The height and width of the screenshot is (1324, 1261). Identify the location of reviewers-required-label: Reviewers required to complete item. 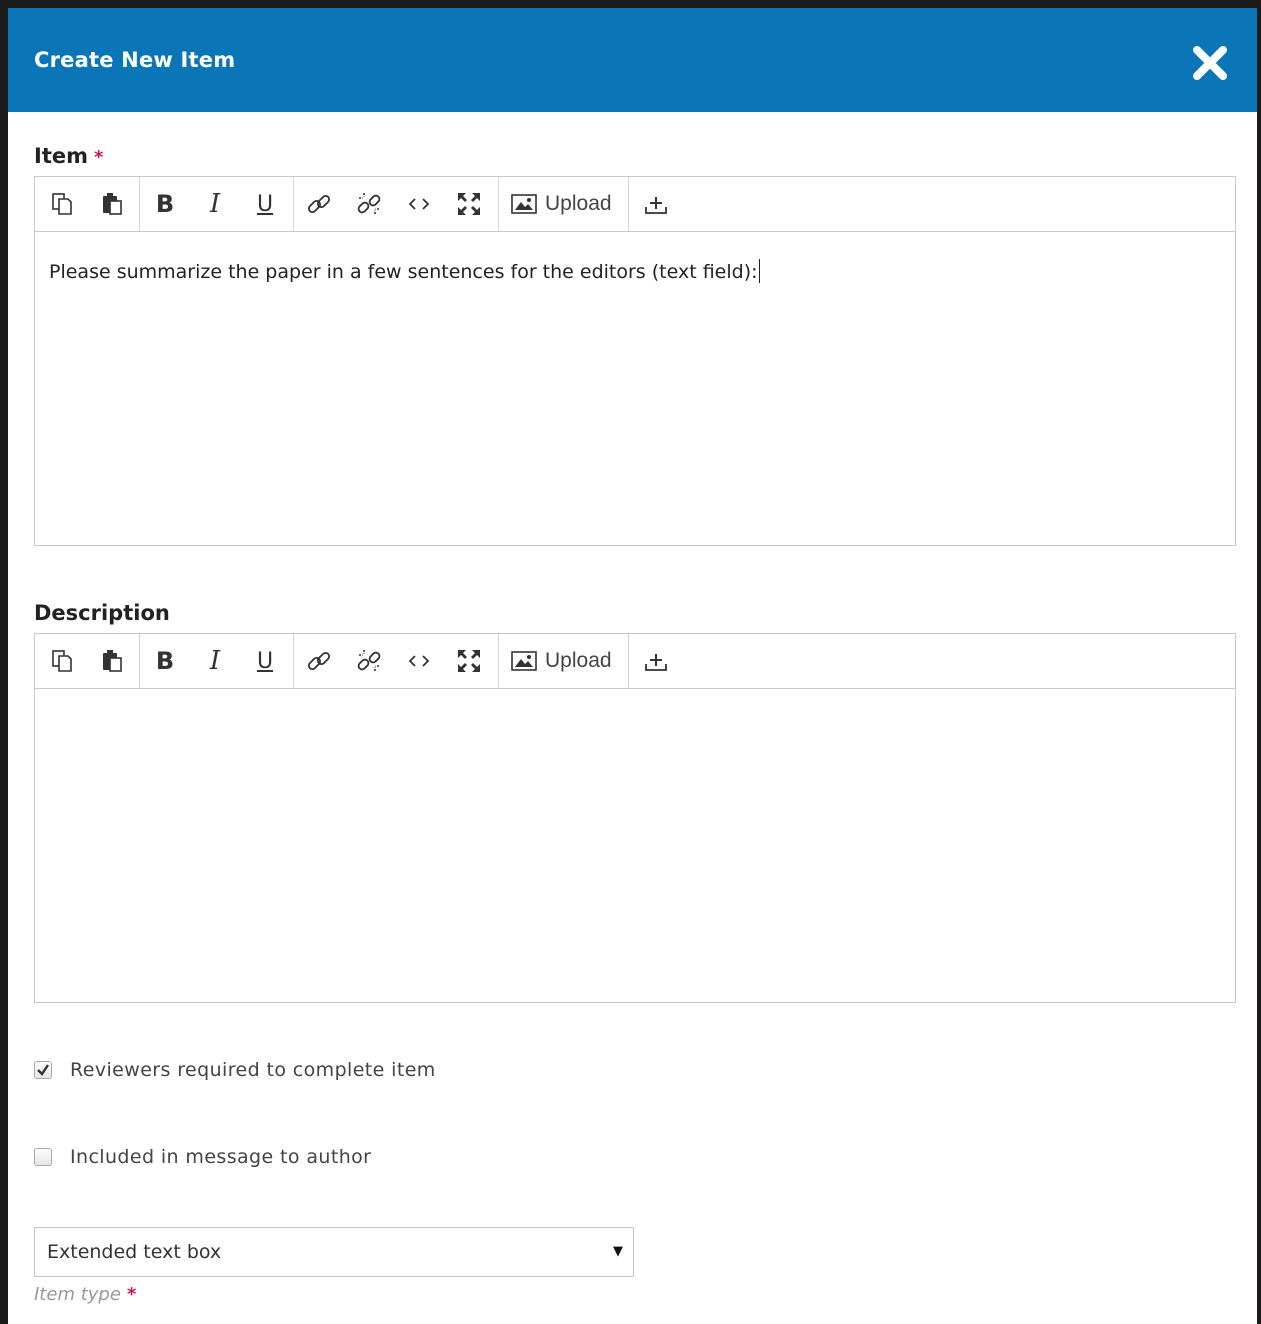
(253, 1070).